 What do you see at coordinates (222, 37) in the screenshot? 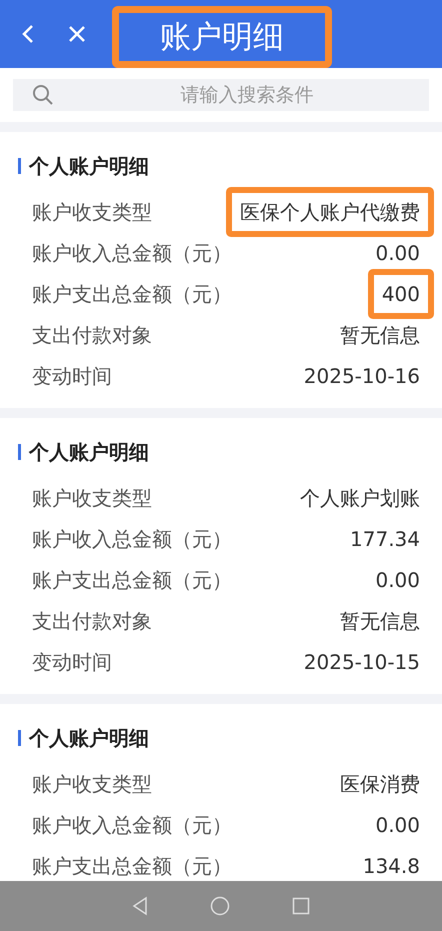
I see `page-title: 账户明细` at bounding box center [222, 37].